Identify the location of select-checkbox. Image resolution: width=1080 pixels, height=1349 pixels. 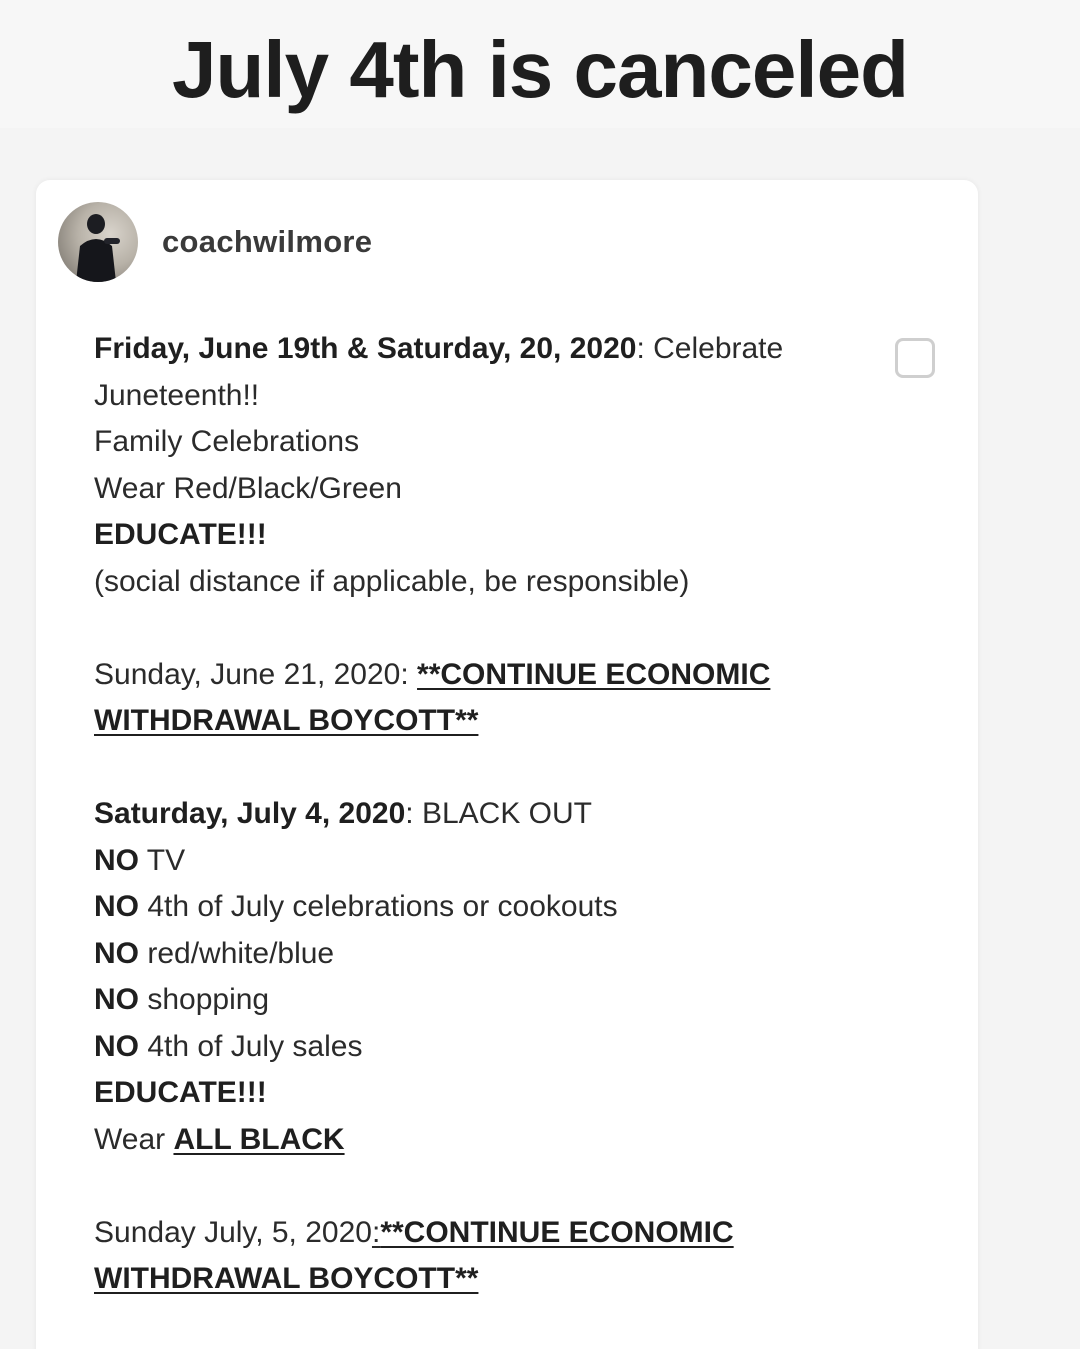
(915, 358).